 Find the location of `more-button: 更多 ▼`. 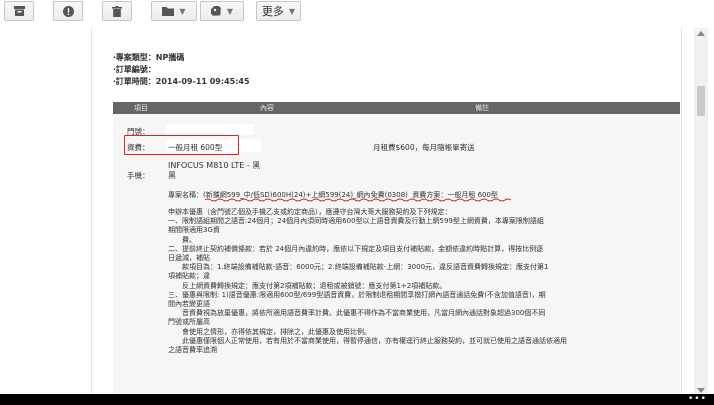

more-button: 更多 ▼ is located at coordinates (278, 11).